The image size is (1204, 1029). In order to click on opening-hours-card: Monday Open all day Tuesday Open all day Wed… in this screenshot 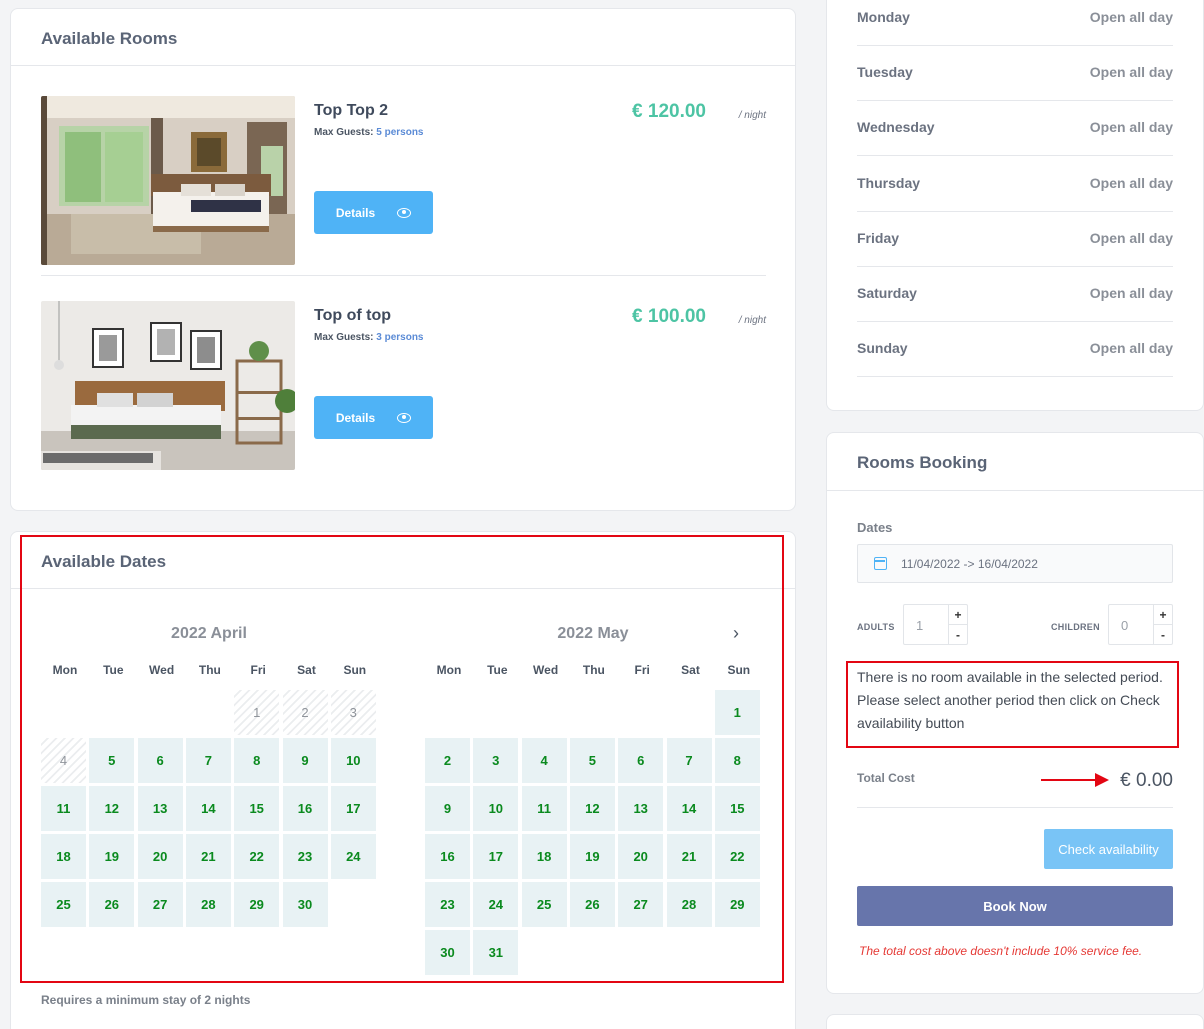, I will do `click(1015, 205)`.